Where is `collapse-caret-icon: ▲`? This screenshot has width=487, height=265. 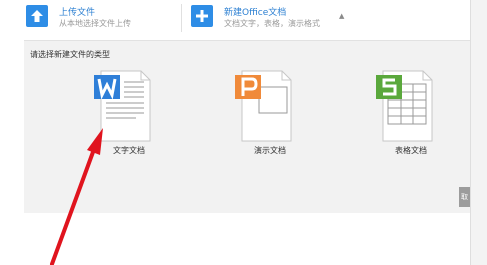 collapse-caret-icon: ▲ is located at coordinates (341, 16).